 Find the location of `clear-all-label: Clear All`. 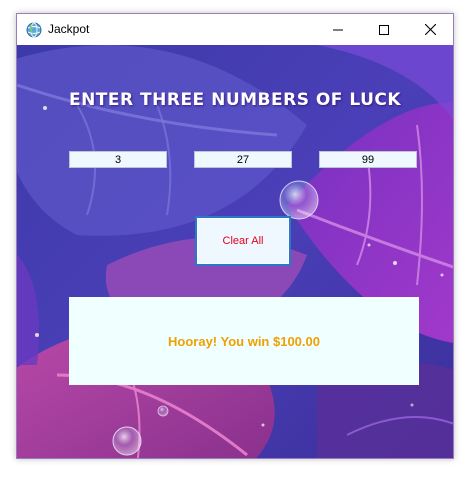

clear-all-label: Clear All is located at coordinates (243, 241).